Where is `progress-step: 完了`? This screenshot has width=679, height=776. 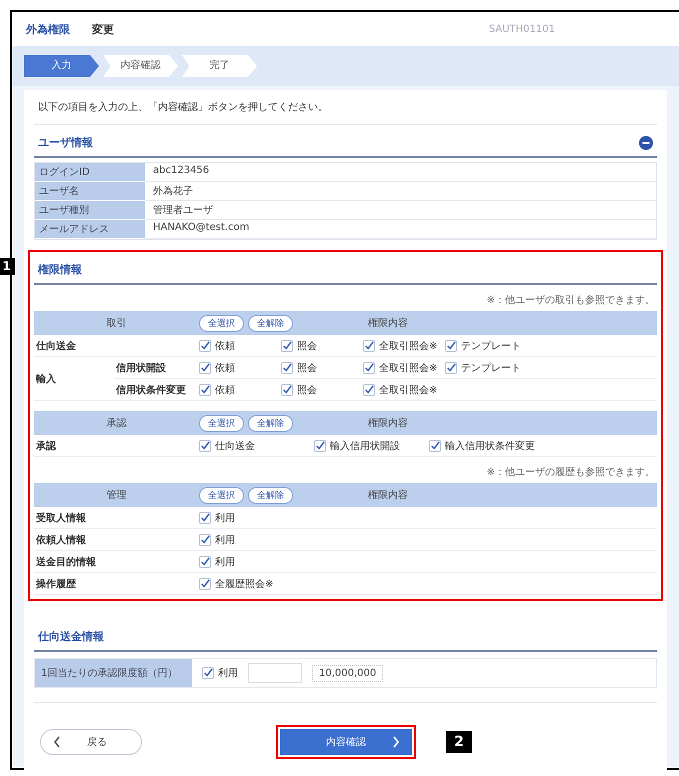
progress-step: 完了 is located at coordinates (219, 66).